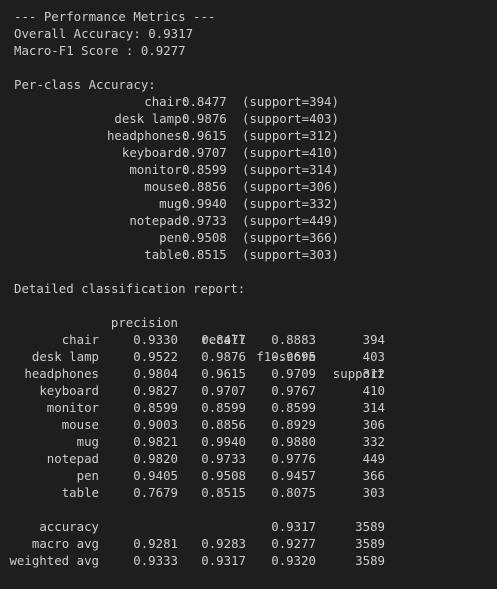  Describe the element at coordinates (293, 543) in the screenshot. I see `row-f1-score: 0.9277` at that location.